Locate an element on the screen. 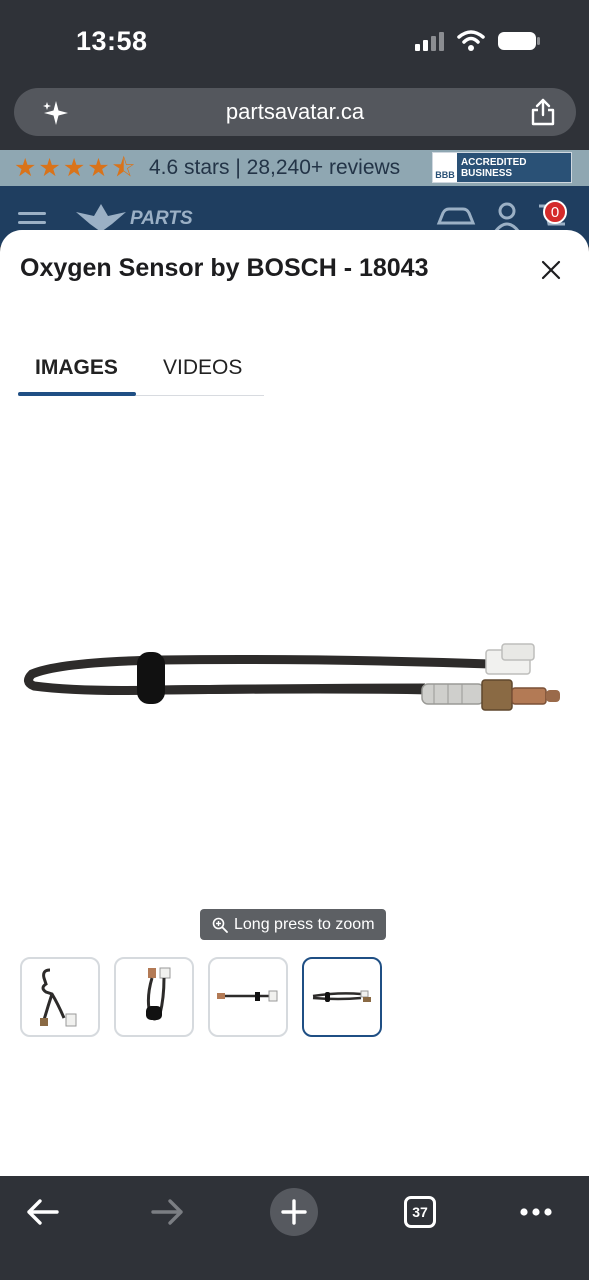  cart-count-badge: 0 is located at coordinates (555, 212).